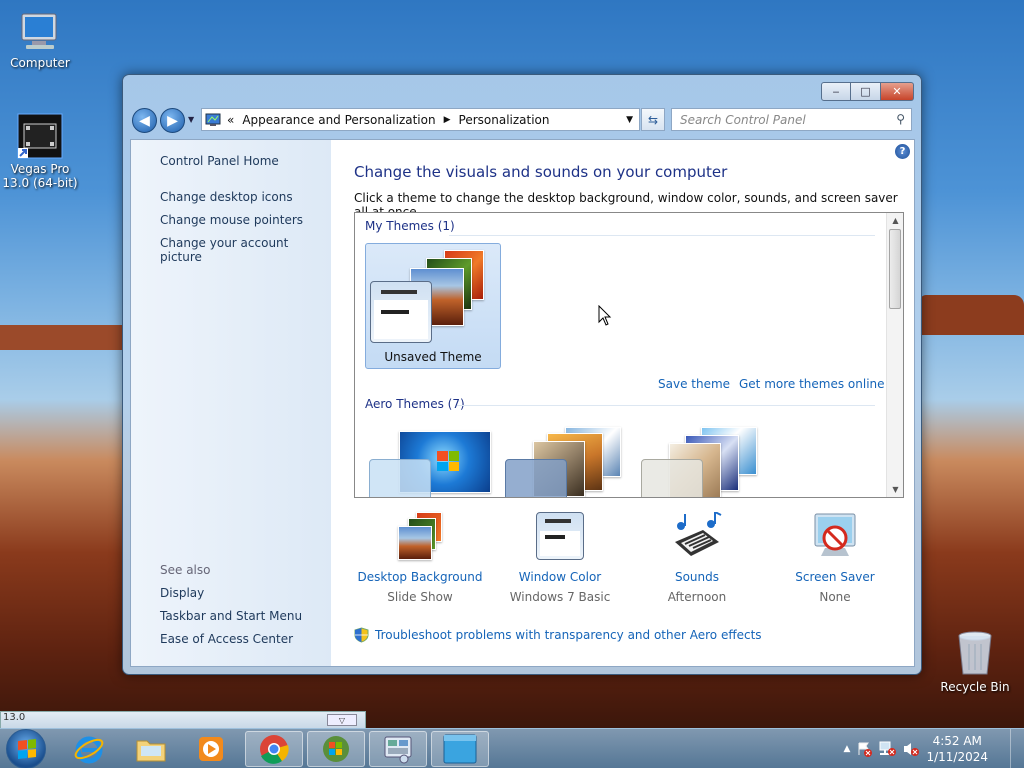 This screenshot has width=1024, height=768. What do you see at coordinates (230, 120) in the screenshot?
I see `breadcrumb-overflow: «` at bounding box center [230, 120].